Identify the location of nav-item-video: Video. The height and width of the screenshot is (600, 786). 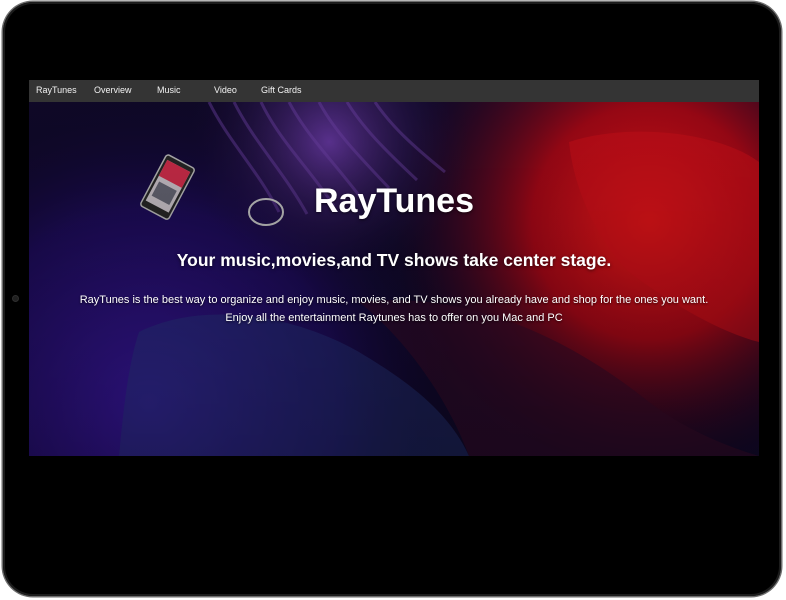
(225, 90).